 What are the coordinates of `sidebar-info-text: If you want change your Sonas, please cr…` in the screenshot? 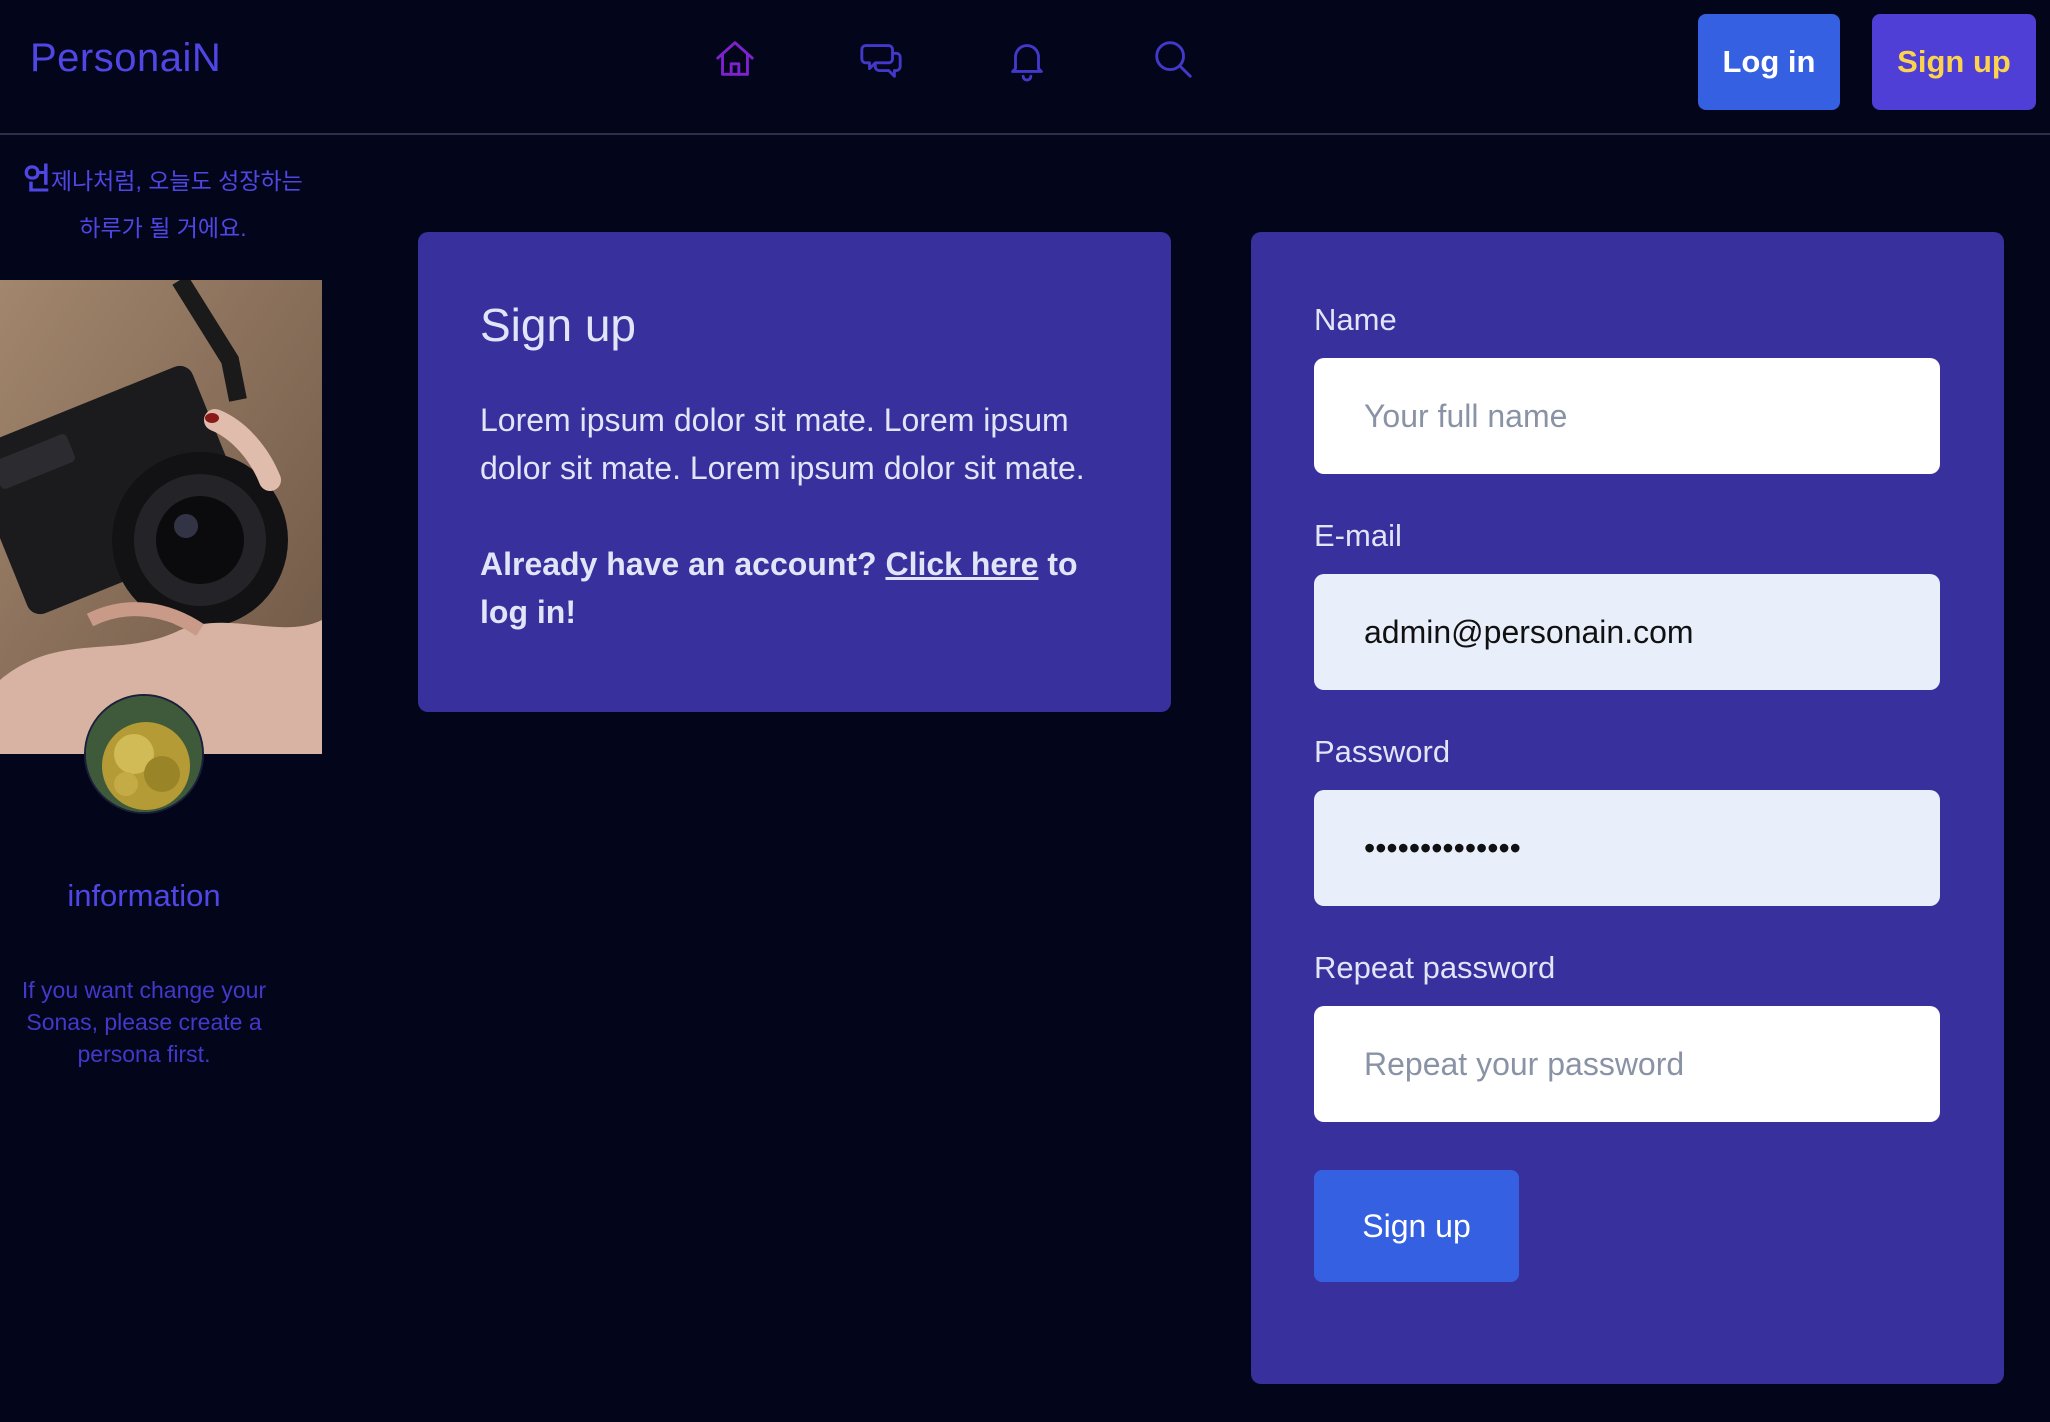 It's located at (144, 1022).